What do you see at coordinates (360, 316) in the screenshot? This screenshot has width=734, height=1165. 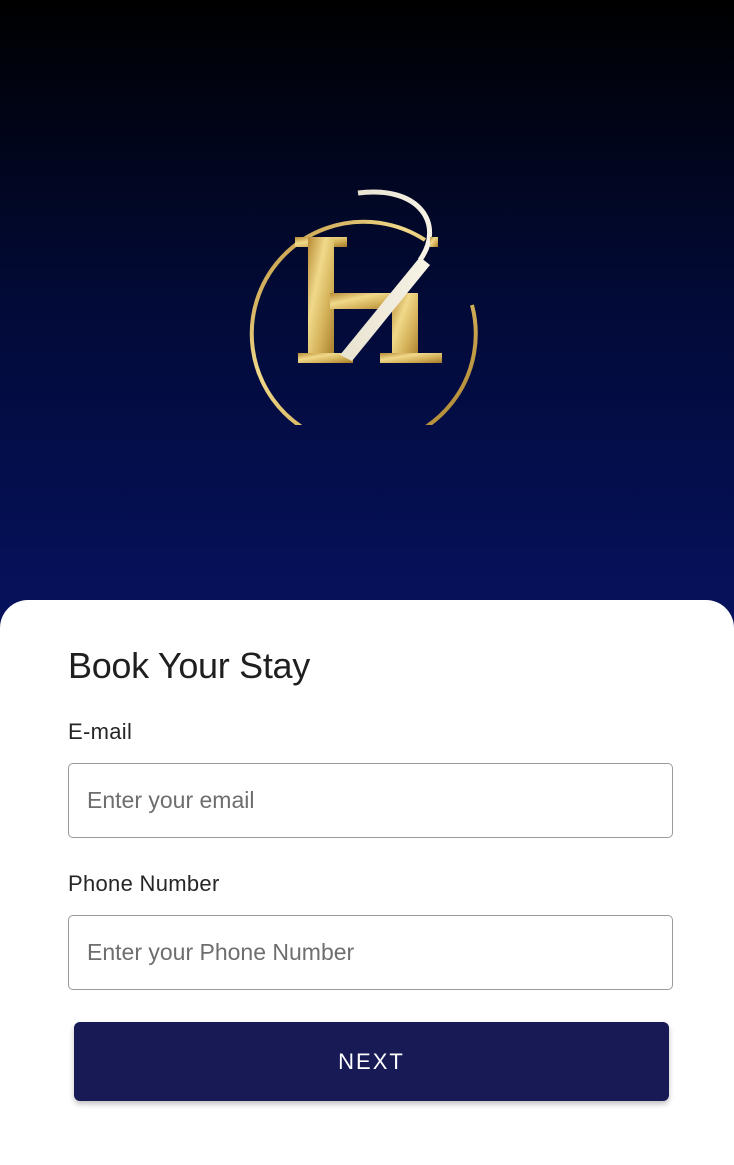 I see `hotel-monogram-logo-icon` at bounding box center [360, 316].